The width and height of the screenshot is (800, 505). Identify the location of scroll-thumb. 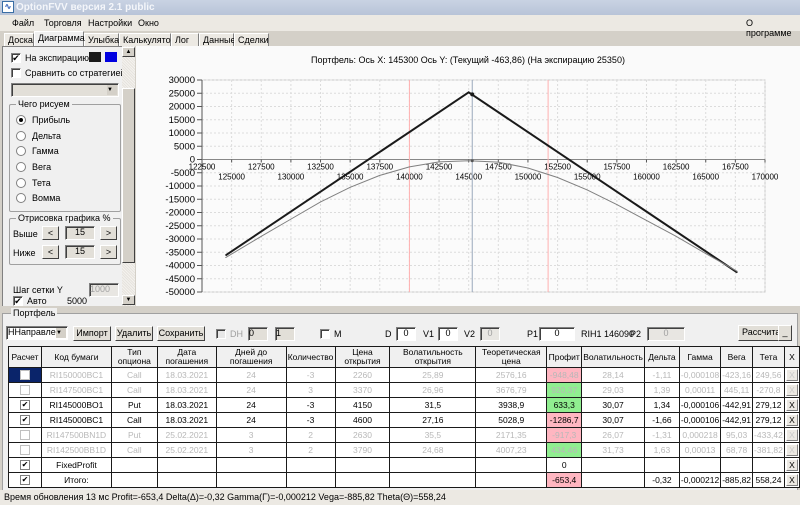
(128, 175).